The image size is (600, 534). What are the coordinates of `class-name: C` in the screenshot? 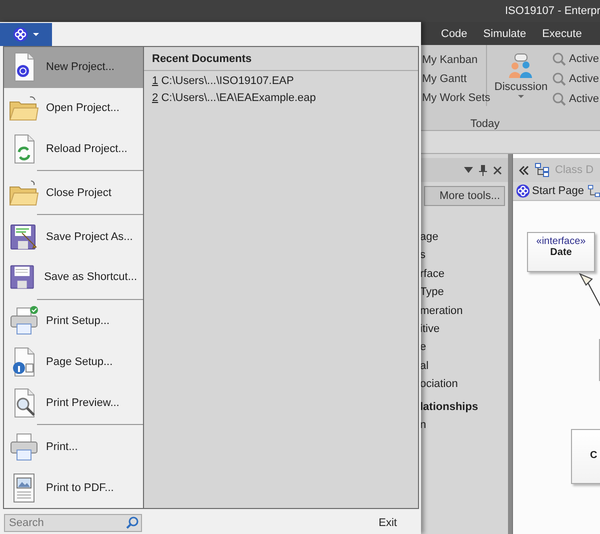 It's located at (594, 455).